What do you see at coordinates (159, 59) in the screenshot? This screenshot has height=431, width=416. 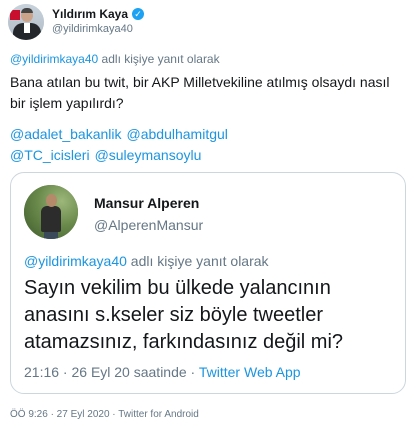 I see `reply-suffix: adlı kişiye yanıt olarak` at bounding box center [159, 59].